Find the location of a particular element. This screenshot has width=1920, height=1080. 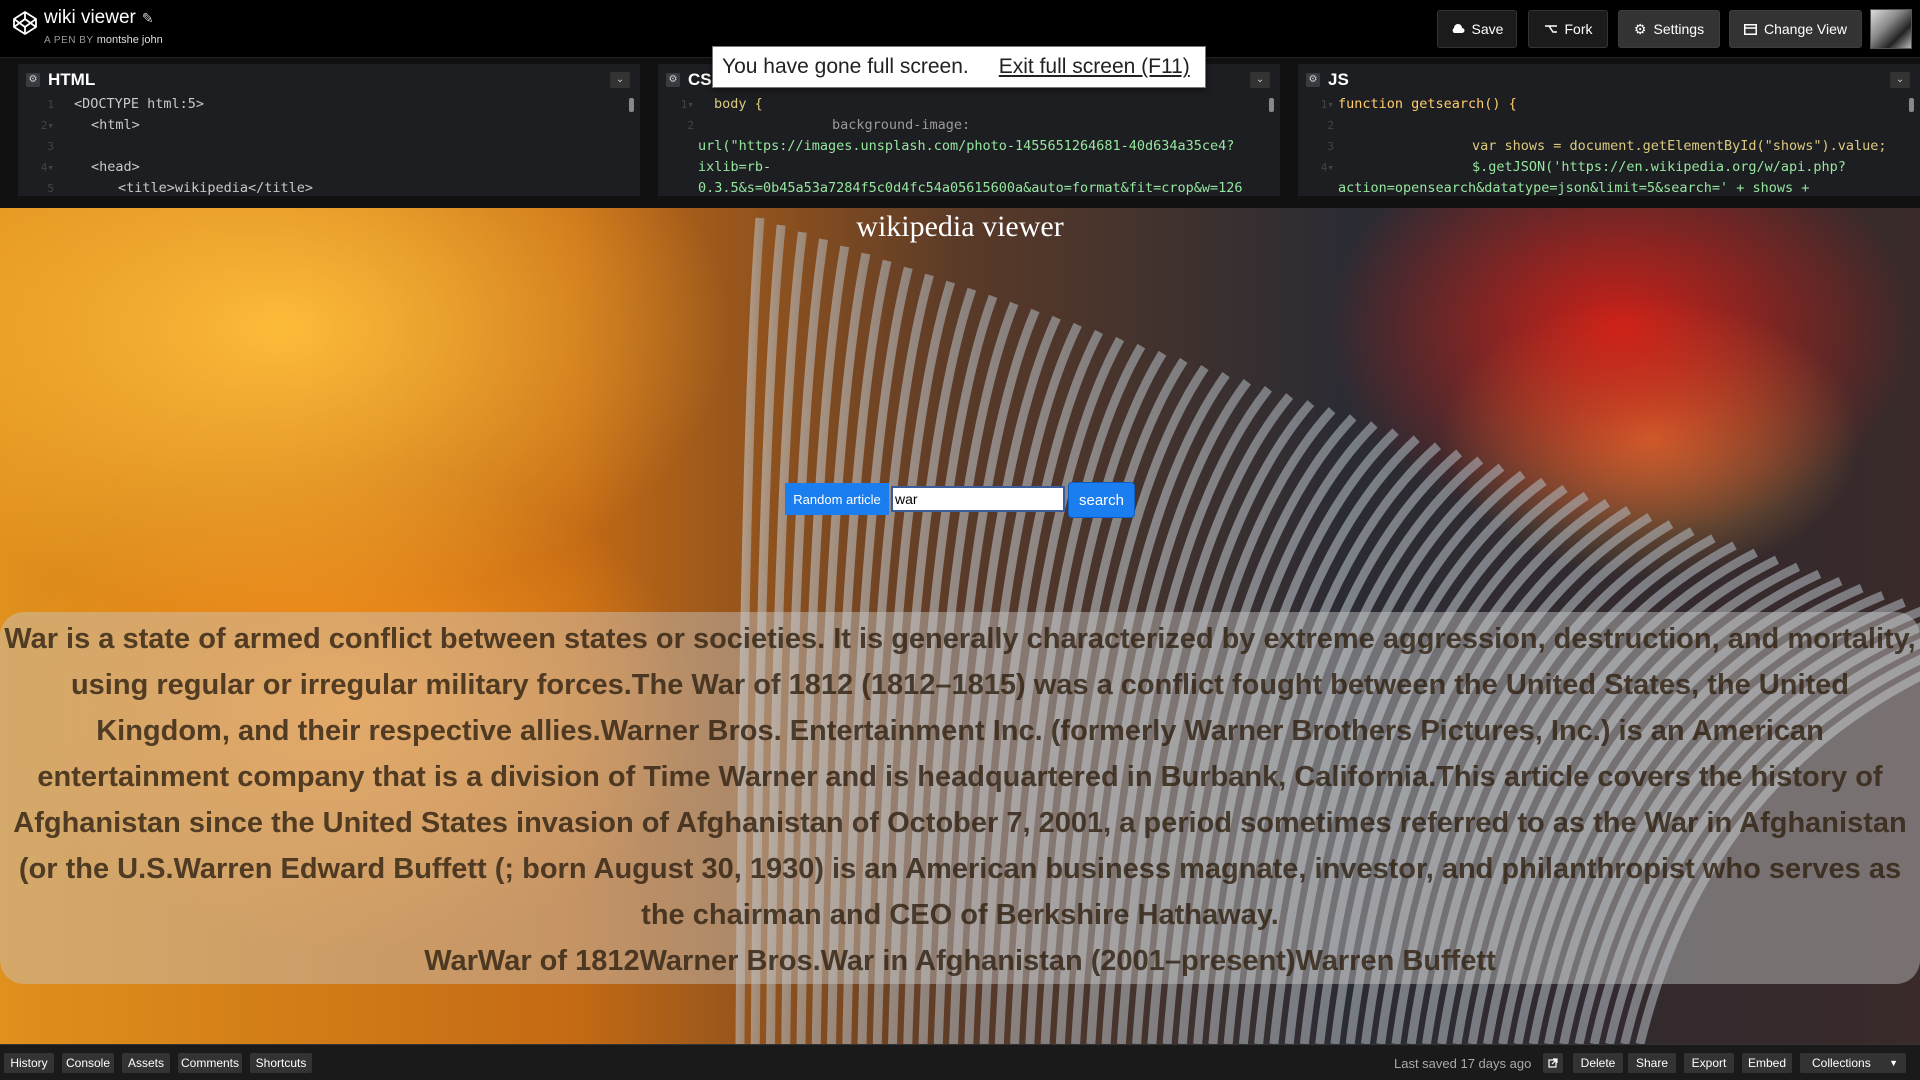

line-number: 1 is located at coordinates (50, 104).